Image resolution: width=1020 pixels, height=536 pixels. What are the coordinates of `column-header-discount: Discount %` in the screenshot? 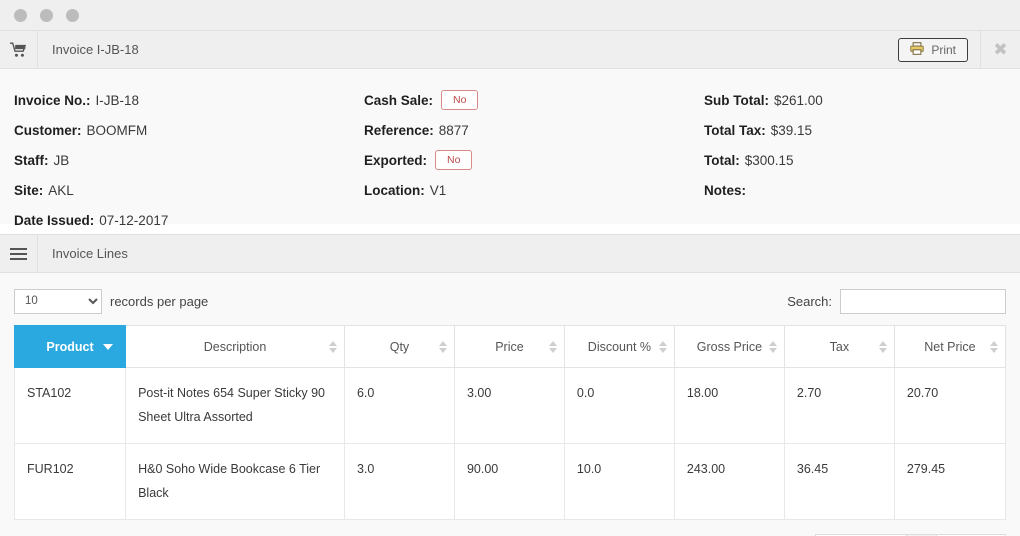 It's located at (619, 346).